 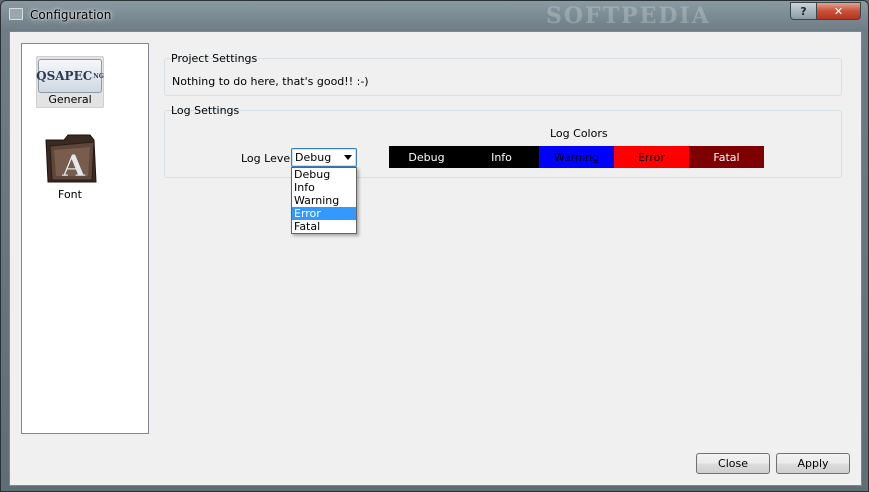 What do you see at coordinates (270, 81) in the screenshot?
I see `project-settings-message: Nothing to do here, that's good!! :-)` at bounding box center [270, 81].